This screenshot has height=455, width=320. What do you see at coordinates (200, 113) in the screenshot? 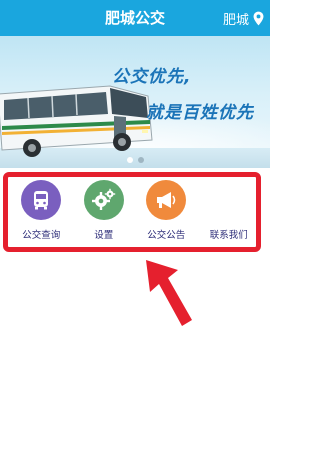
I see `banner-slogan-line2: 就是百姓优先` at bounding box center [200, 113].